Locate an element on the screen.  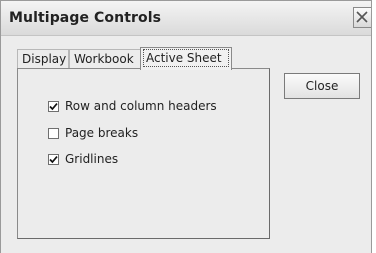
tab-workbook: Workbook is located at coordinates (109, 58).